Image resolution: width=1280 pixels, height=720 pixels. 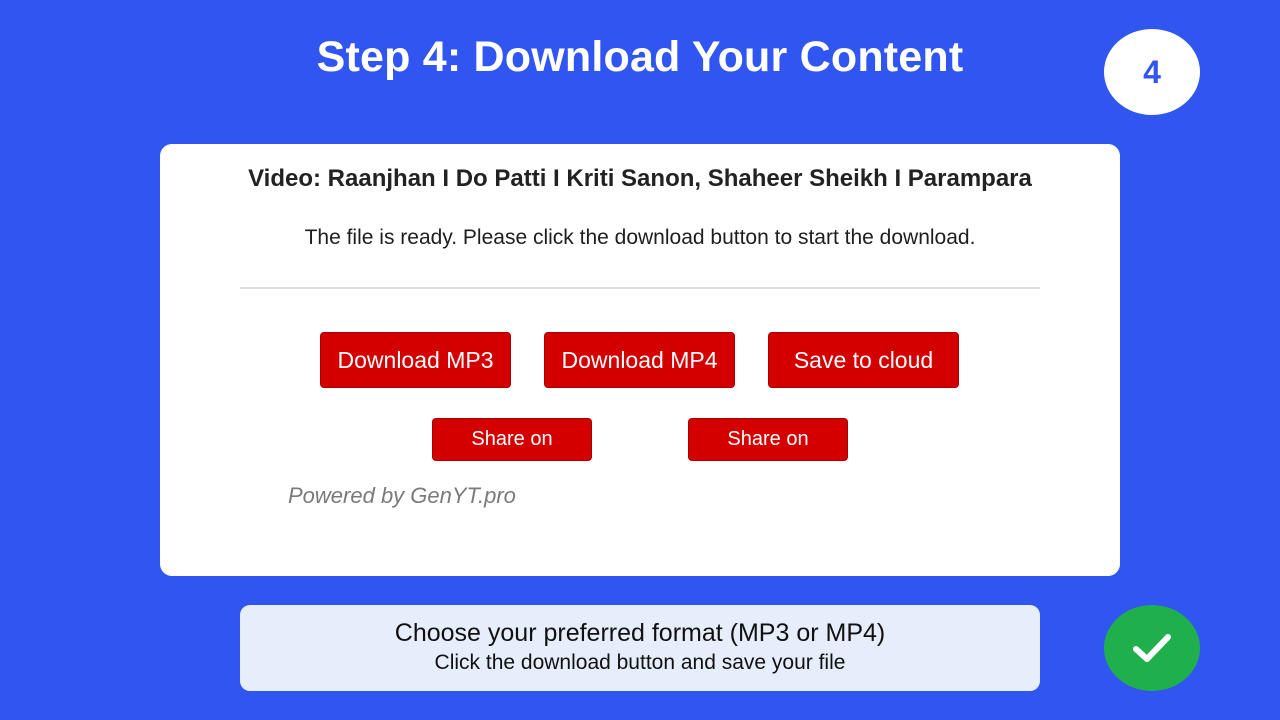 I want to click on share-button-2: Share on, so click(x=768, y=439).